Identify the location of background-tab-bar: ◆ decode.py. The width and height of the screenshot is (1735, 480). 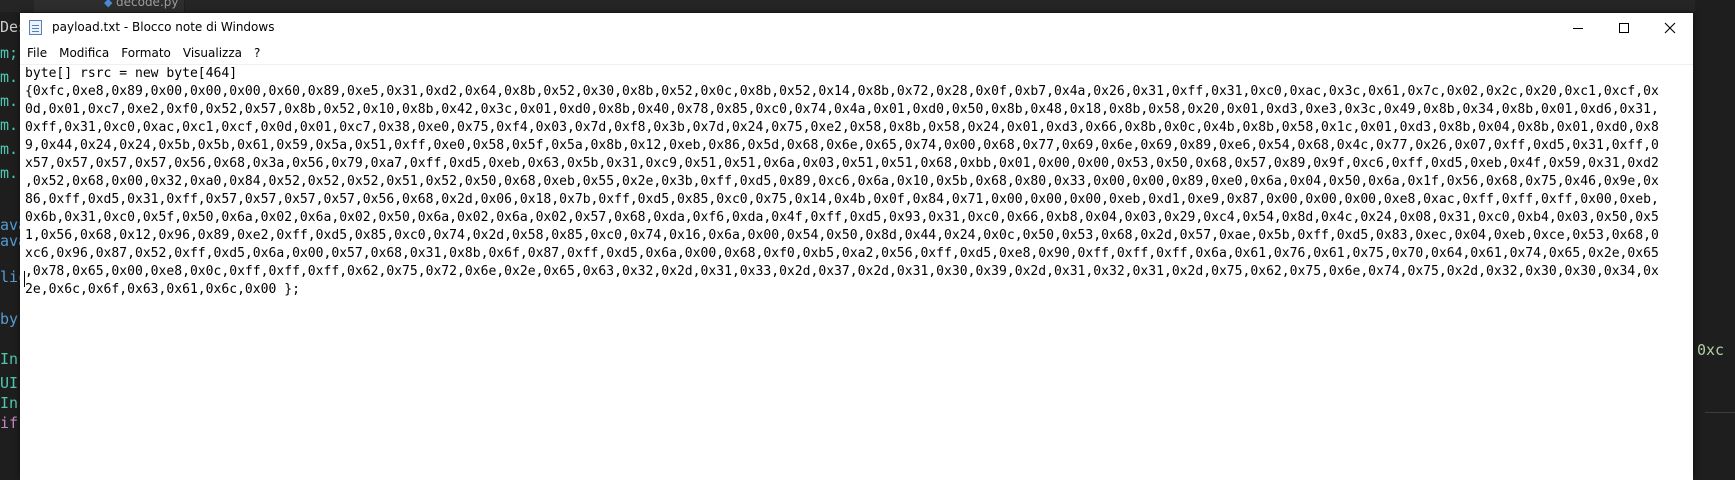
(867, 6).